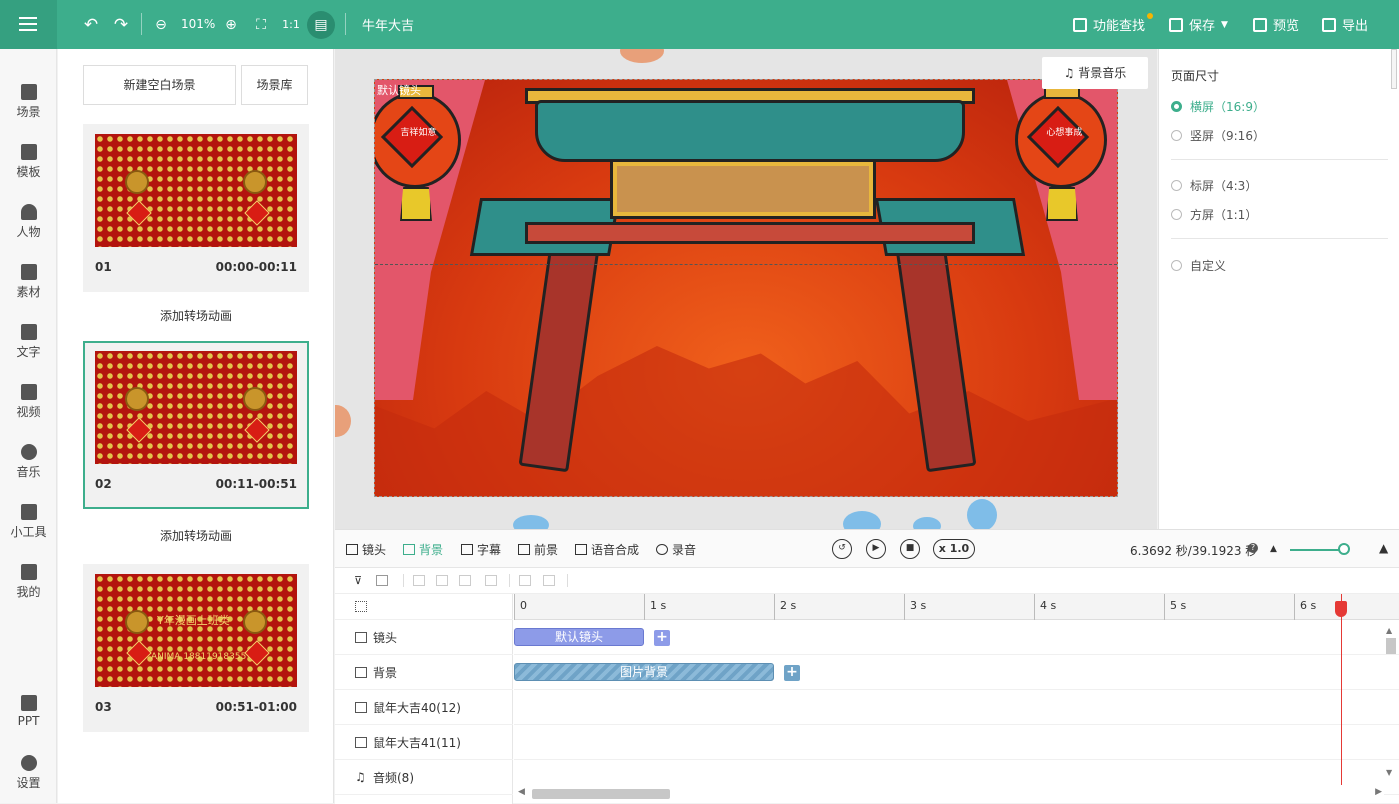 This screenshot has width=1399, height=804. What do you see at coordinates (28, 163) in the screenshot?
I see `nav-template: 模板` at bounding box center [28, 163].